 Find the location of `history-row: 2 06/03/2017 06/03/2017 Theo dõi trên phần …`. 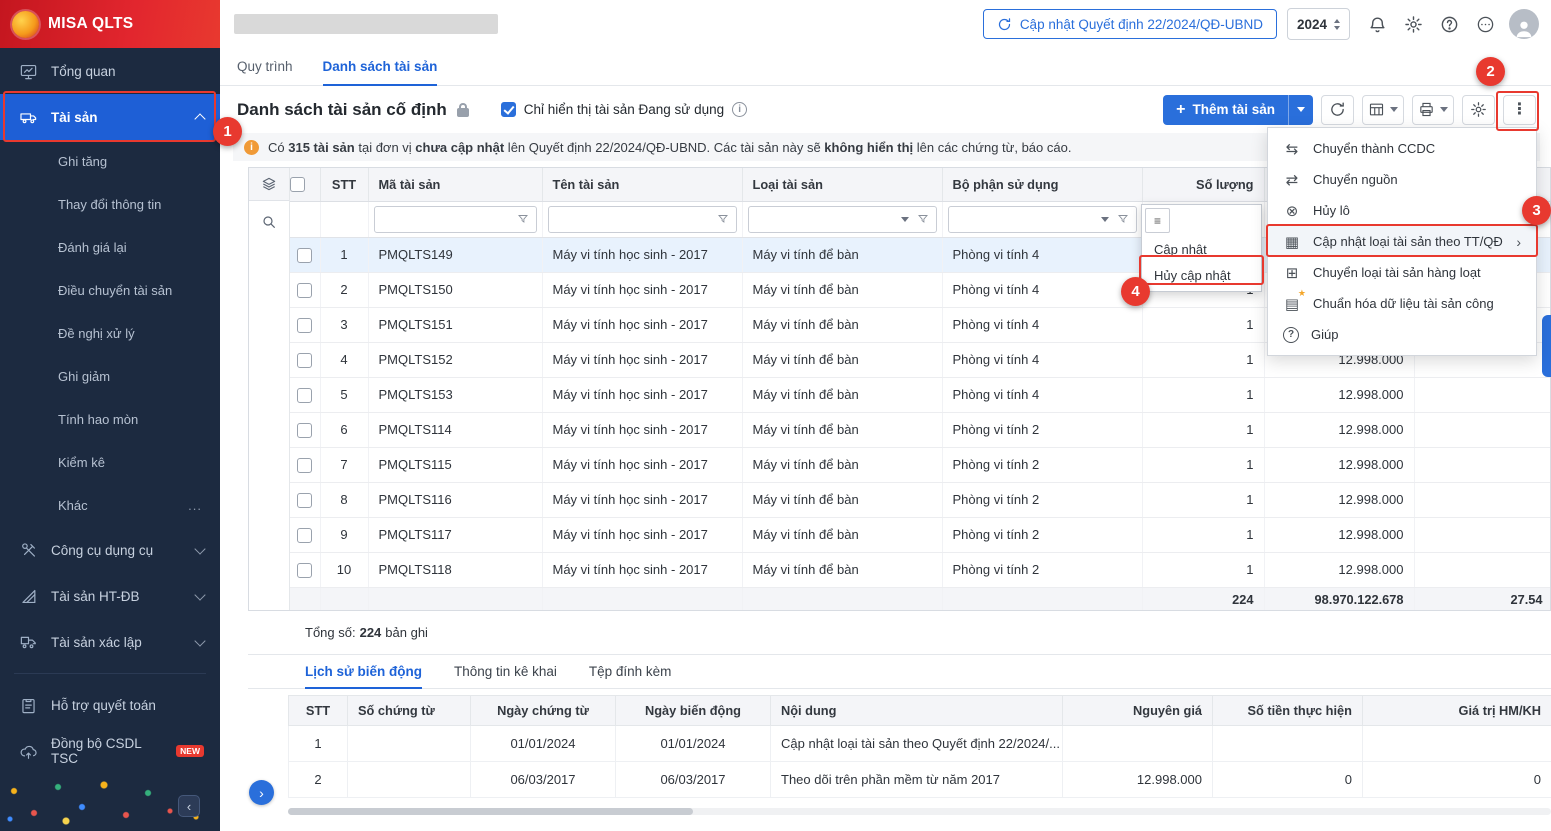

history-row: 2 06/03/2017 06/03/2017 Theo dõi trên phần … is located at coordinates (919, 779).